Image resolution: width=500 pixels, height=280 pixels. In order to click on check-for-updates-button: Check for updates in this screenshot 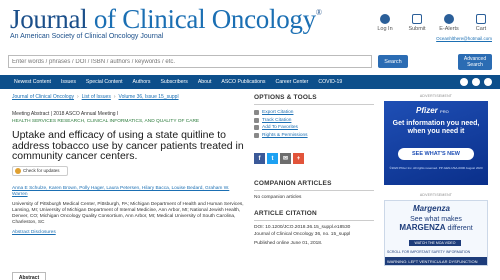, I will do `click(40, 170)`.